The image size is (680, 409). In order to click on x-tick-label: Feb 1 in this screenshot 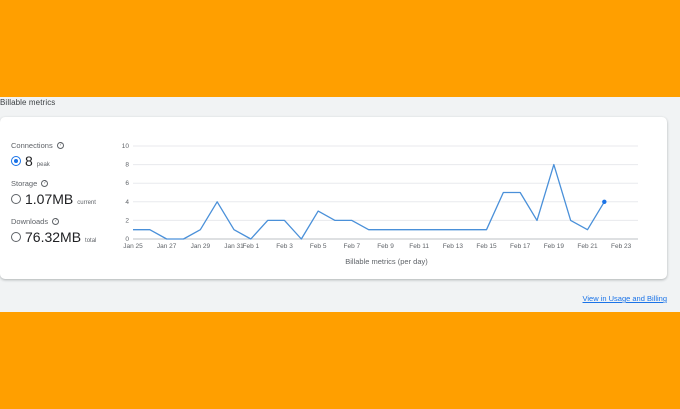, I will do `click(251, 246)`.